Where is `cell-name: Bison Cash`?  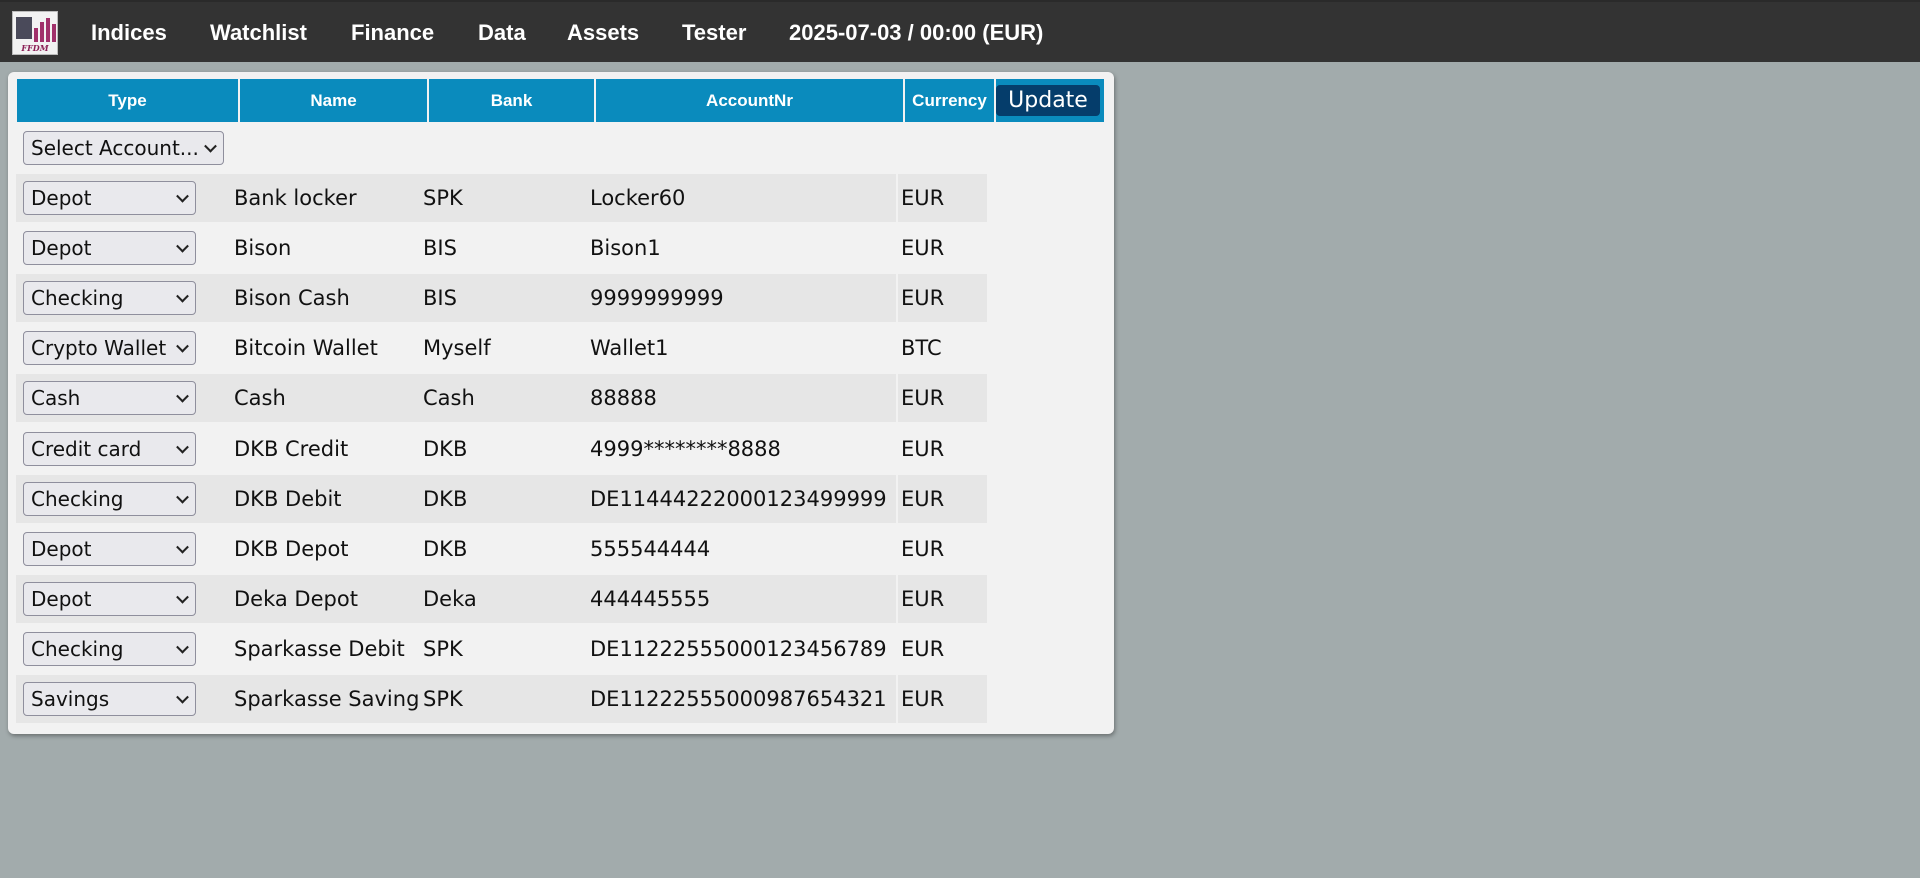 cell-name: Bison Cash is located at coordinates (325, 298).